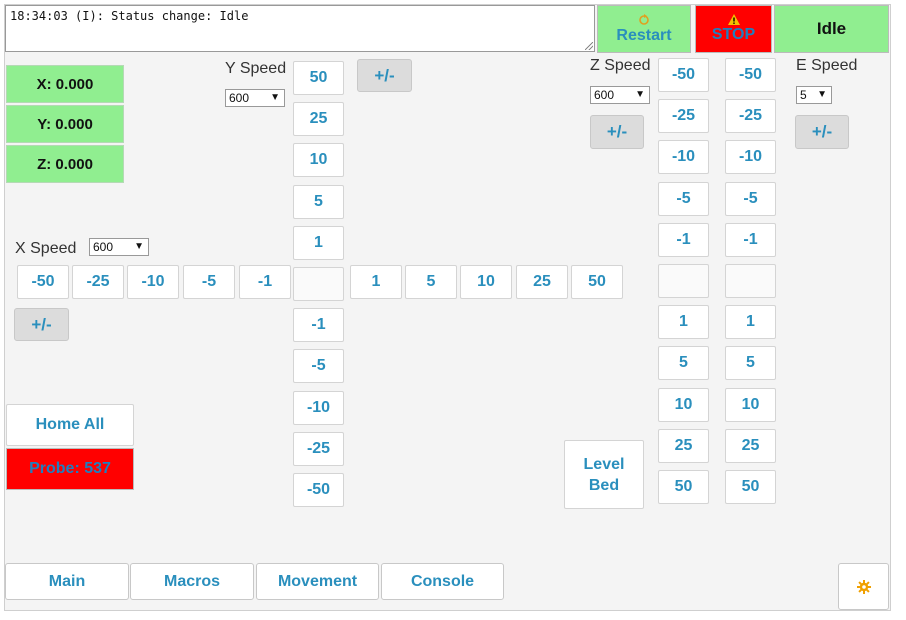  Describe the element at coordinates (65, 124) in the screenshot. I see `y-position: Y: 0.000` at that location.